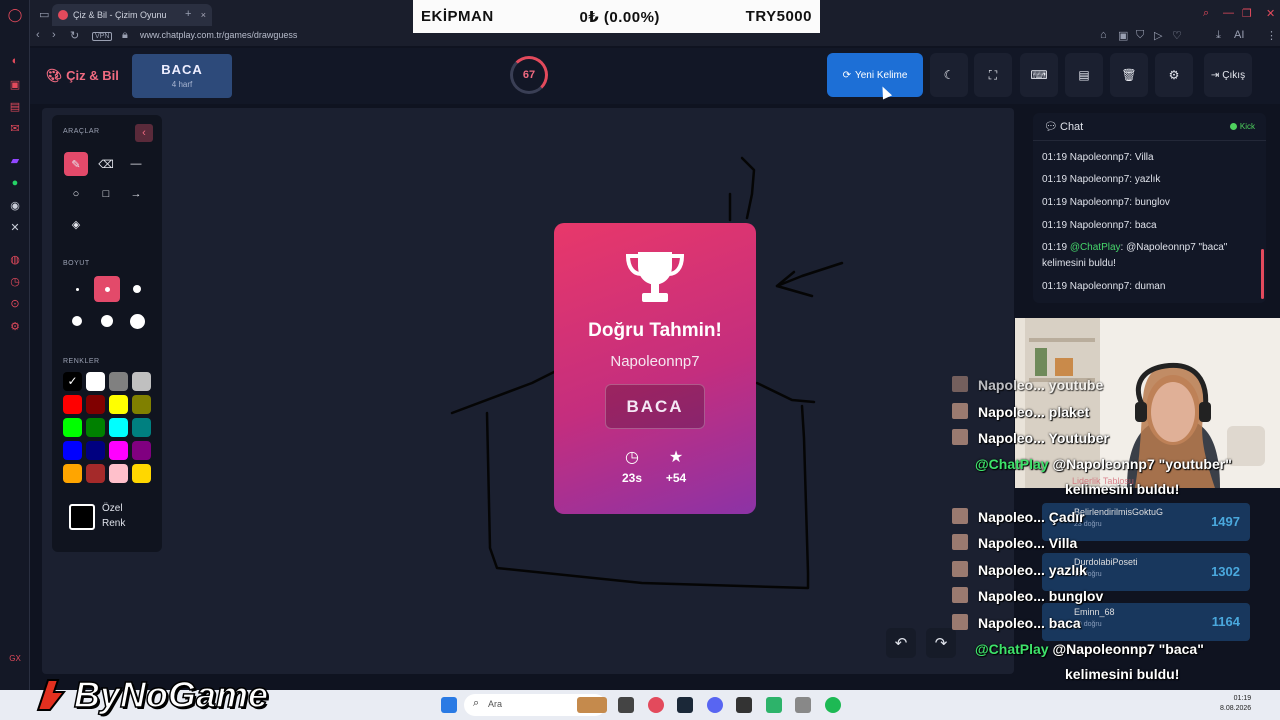 The image size is (1280, 720). I want to click on custom-color-picker, so click(82, 517).